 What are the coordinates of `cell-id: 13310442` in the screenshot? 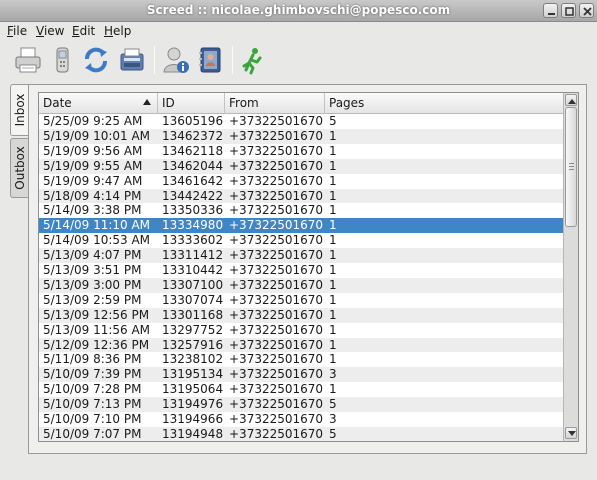 It's located at (193, 270).